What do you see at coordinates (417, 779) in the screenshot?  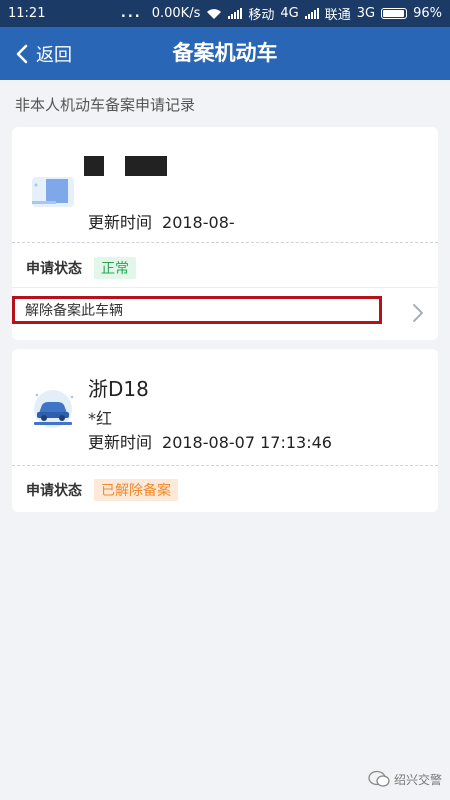 I see `watermark-text: 绍兴交警` at bounding box center [417, 779].